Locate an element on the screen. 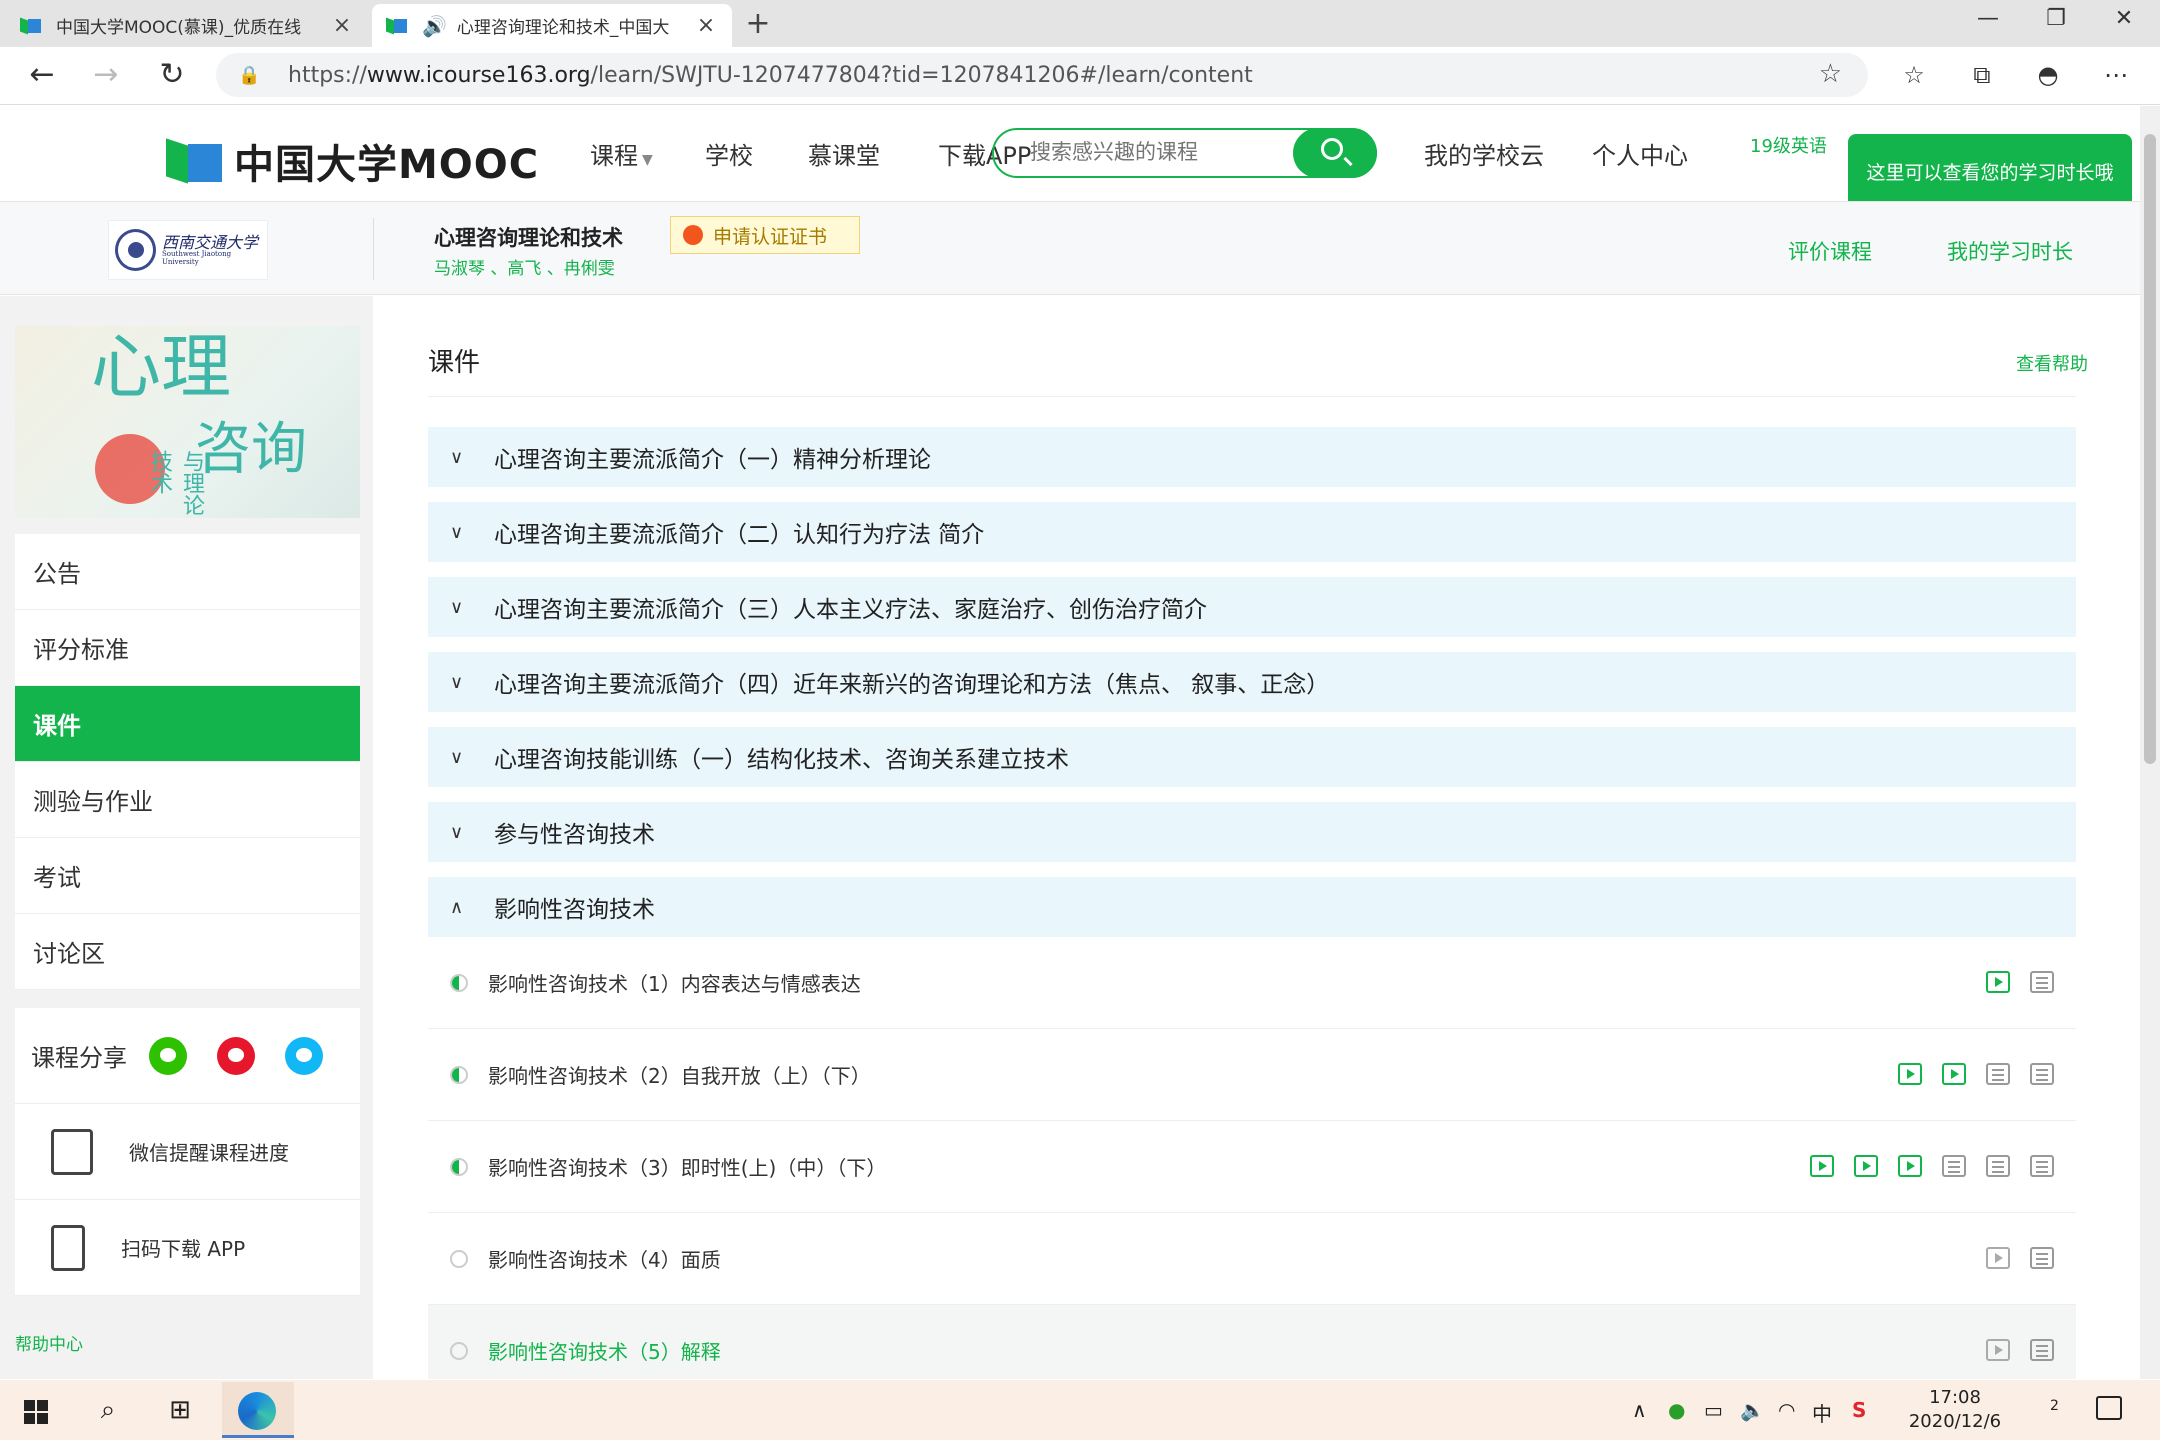 The image size is (2160, 1440). wifi-icon: ◠ is located at coordinates (1786, 1410).